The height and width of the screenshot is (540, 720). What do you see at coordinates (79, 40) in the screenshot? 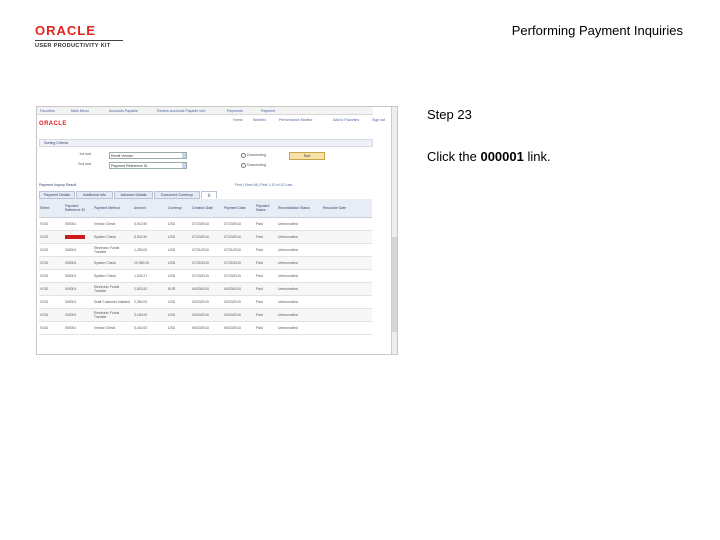
I see `logo-rule` at bounding box center [79, 40].